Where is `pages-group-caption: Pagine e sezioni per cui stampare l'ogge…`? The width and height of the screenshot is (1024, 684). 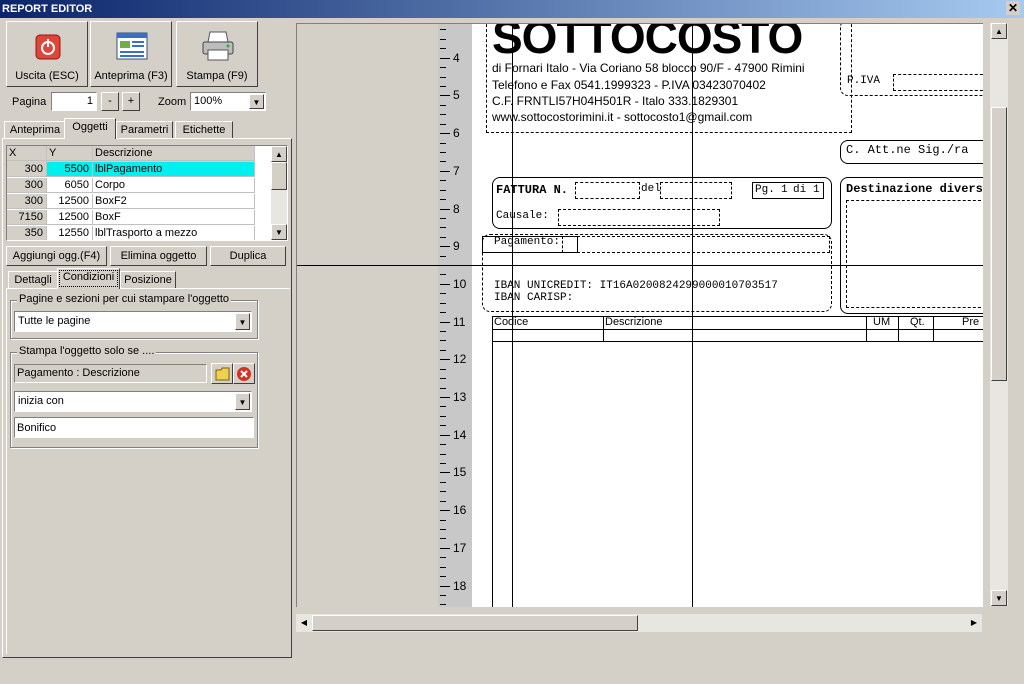 pages-group-caption: Pagine e sezioni per cui stampare l'ogge… is located at coordinates (124, 299).